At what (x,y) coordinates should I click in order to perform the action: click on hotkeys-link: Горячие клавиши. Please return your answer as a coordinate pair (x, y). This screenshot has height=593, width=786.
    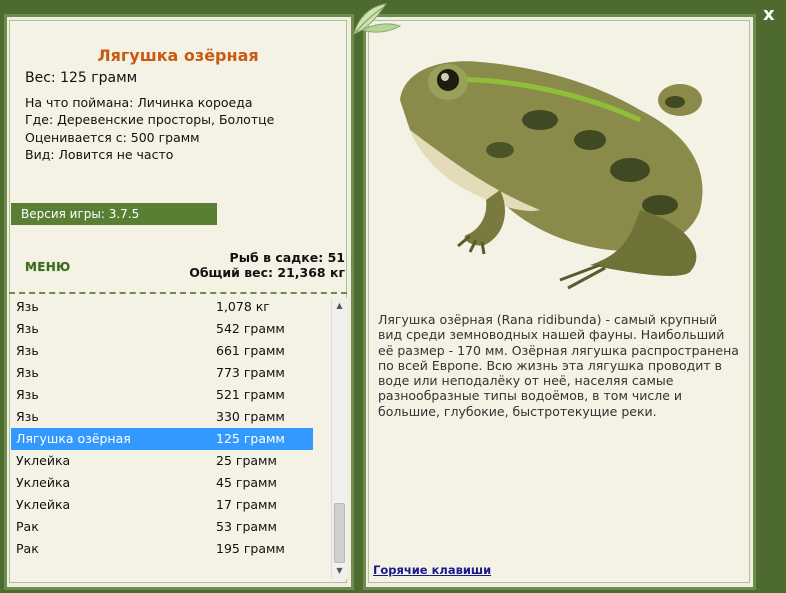
    Looking at the image, I should click on (432, 570).